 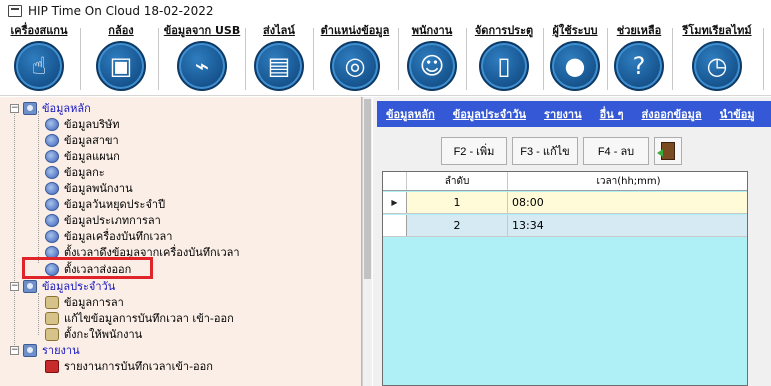 I want to click on grid-header: ลำดับ เวลา(hh;mm), so click(x=565, y=181).